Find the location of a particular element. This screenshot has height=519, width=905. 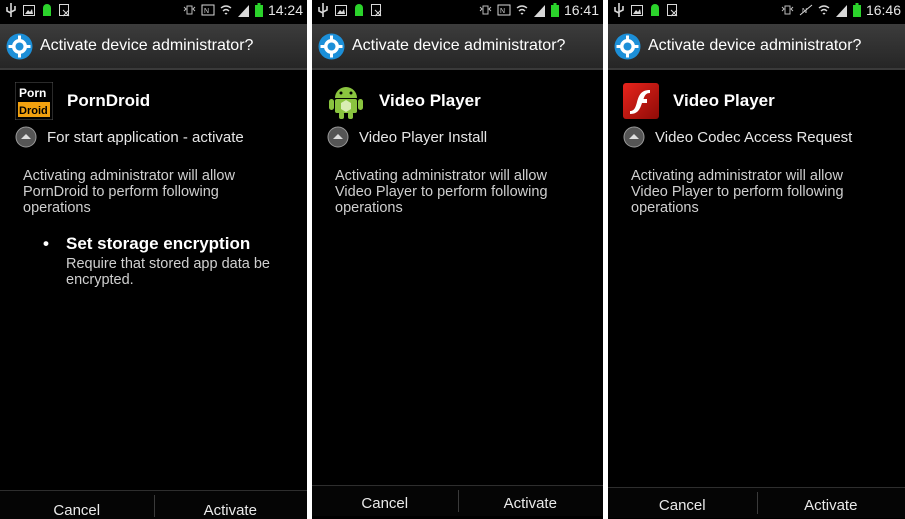

svg-text: Droid is located at coordinates (33, 111).